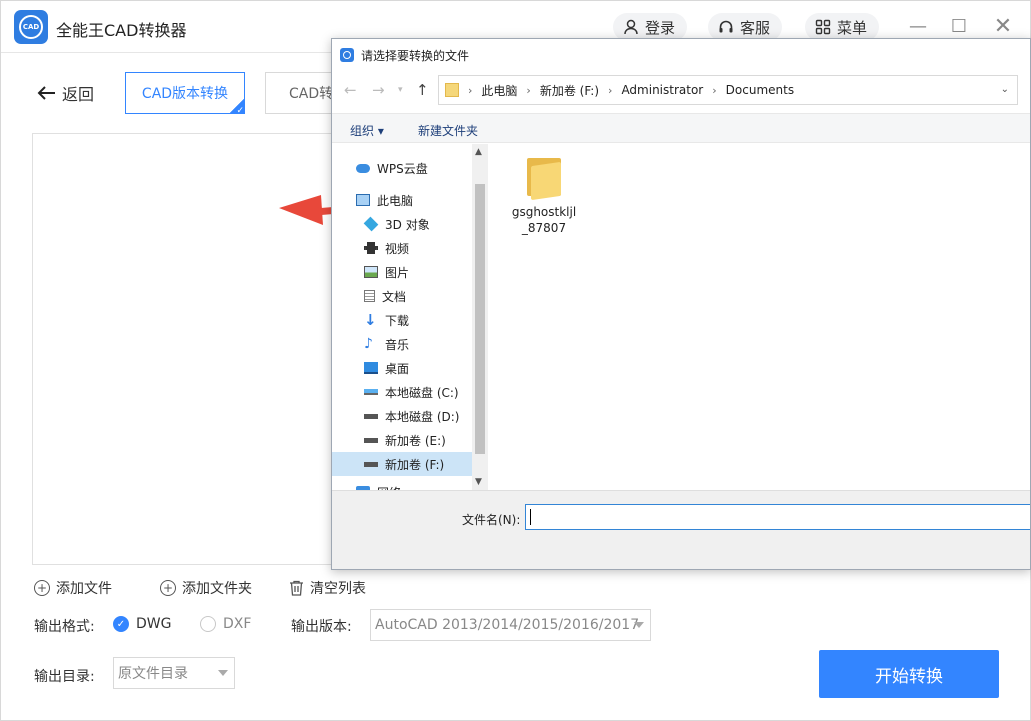  Describe the element at coordinates (650, 27) in the screenshot. I see `login-button: 登录` at that location.